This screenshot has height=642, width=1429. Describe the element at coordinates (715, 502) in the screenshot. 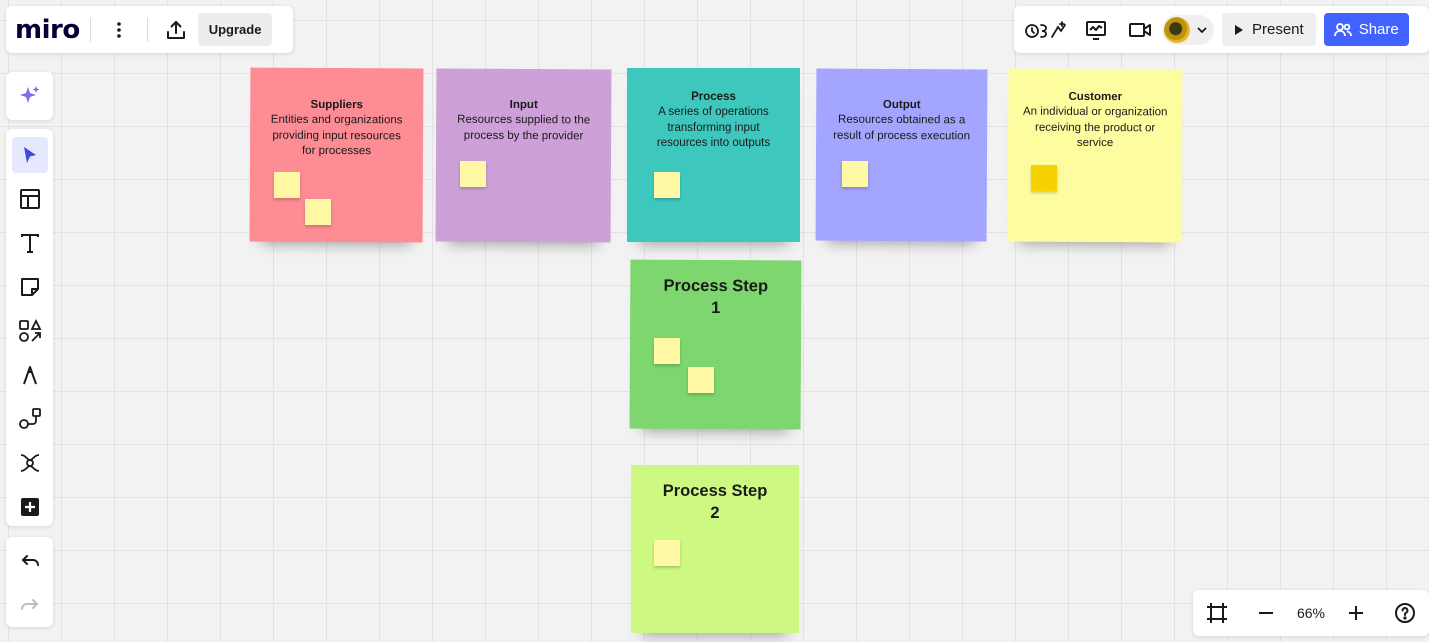

I see `sticky-title: Process Step 2` at that location.